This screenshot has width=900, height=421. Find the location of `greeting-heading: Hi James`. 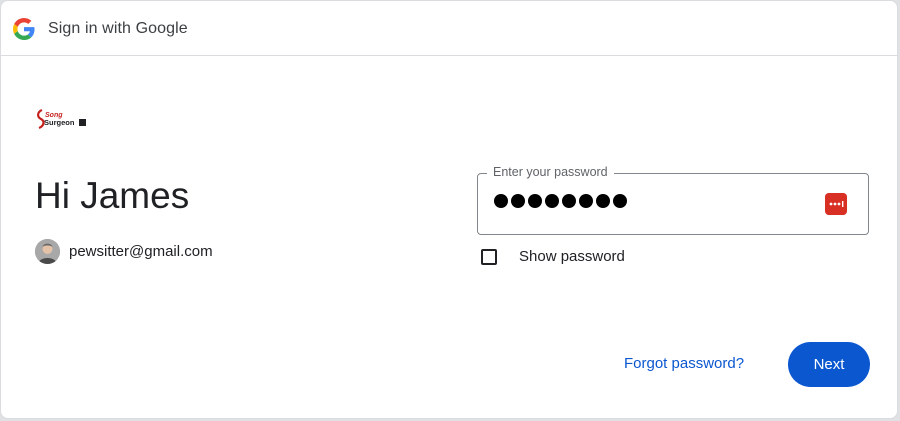

greeting-heading: Hi James is located at coordinates (112, 195).